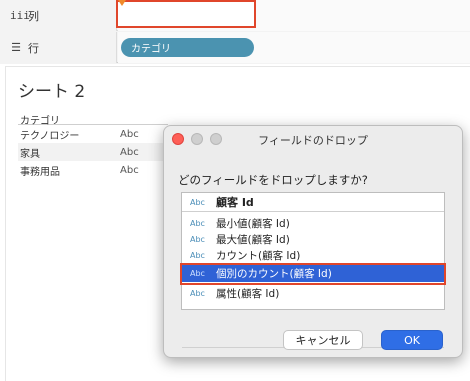 The width and height of the screenshot is (470, 381). I want to click on rows-pill-category: カテゴリ, so click(187, 47).